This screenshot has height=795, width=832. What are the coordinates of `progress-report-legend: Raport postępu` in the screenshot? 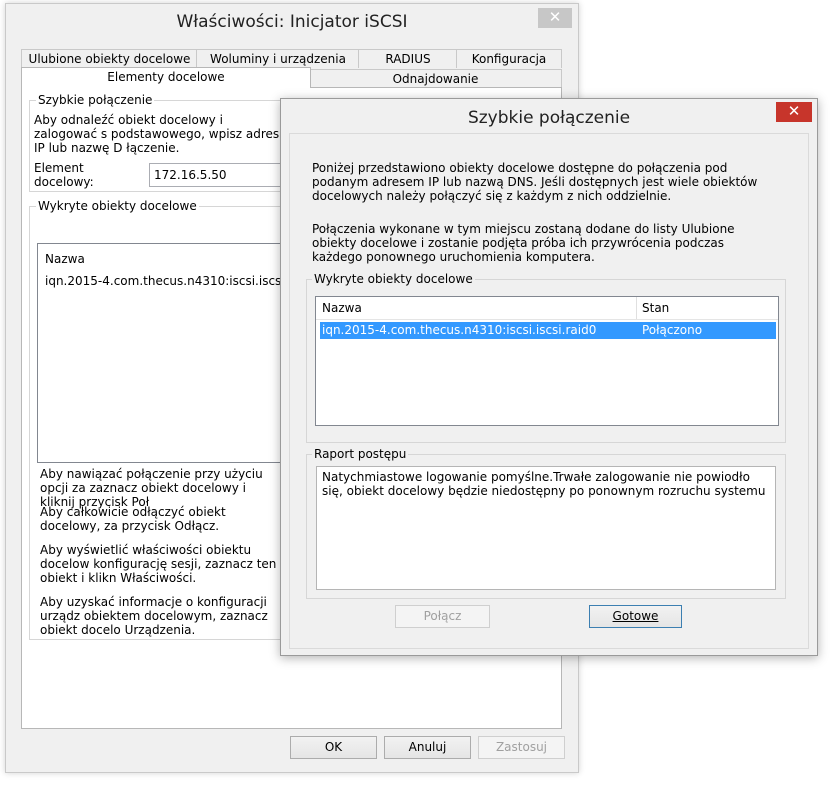 It's located at (360, 454).